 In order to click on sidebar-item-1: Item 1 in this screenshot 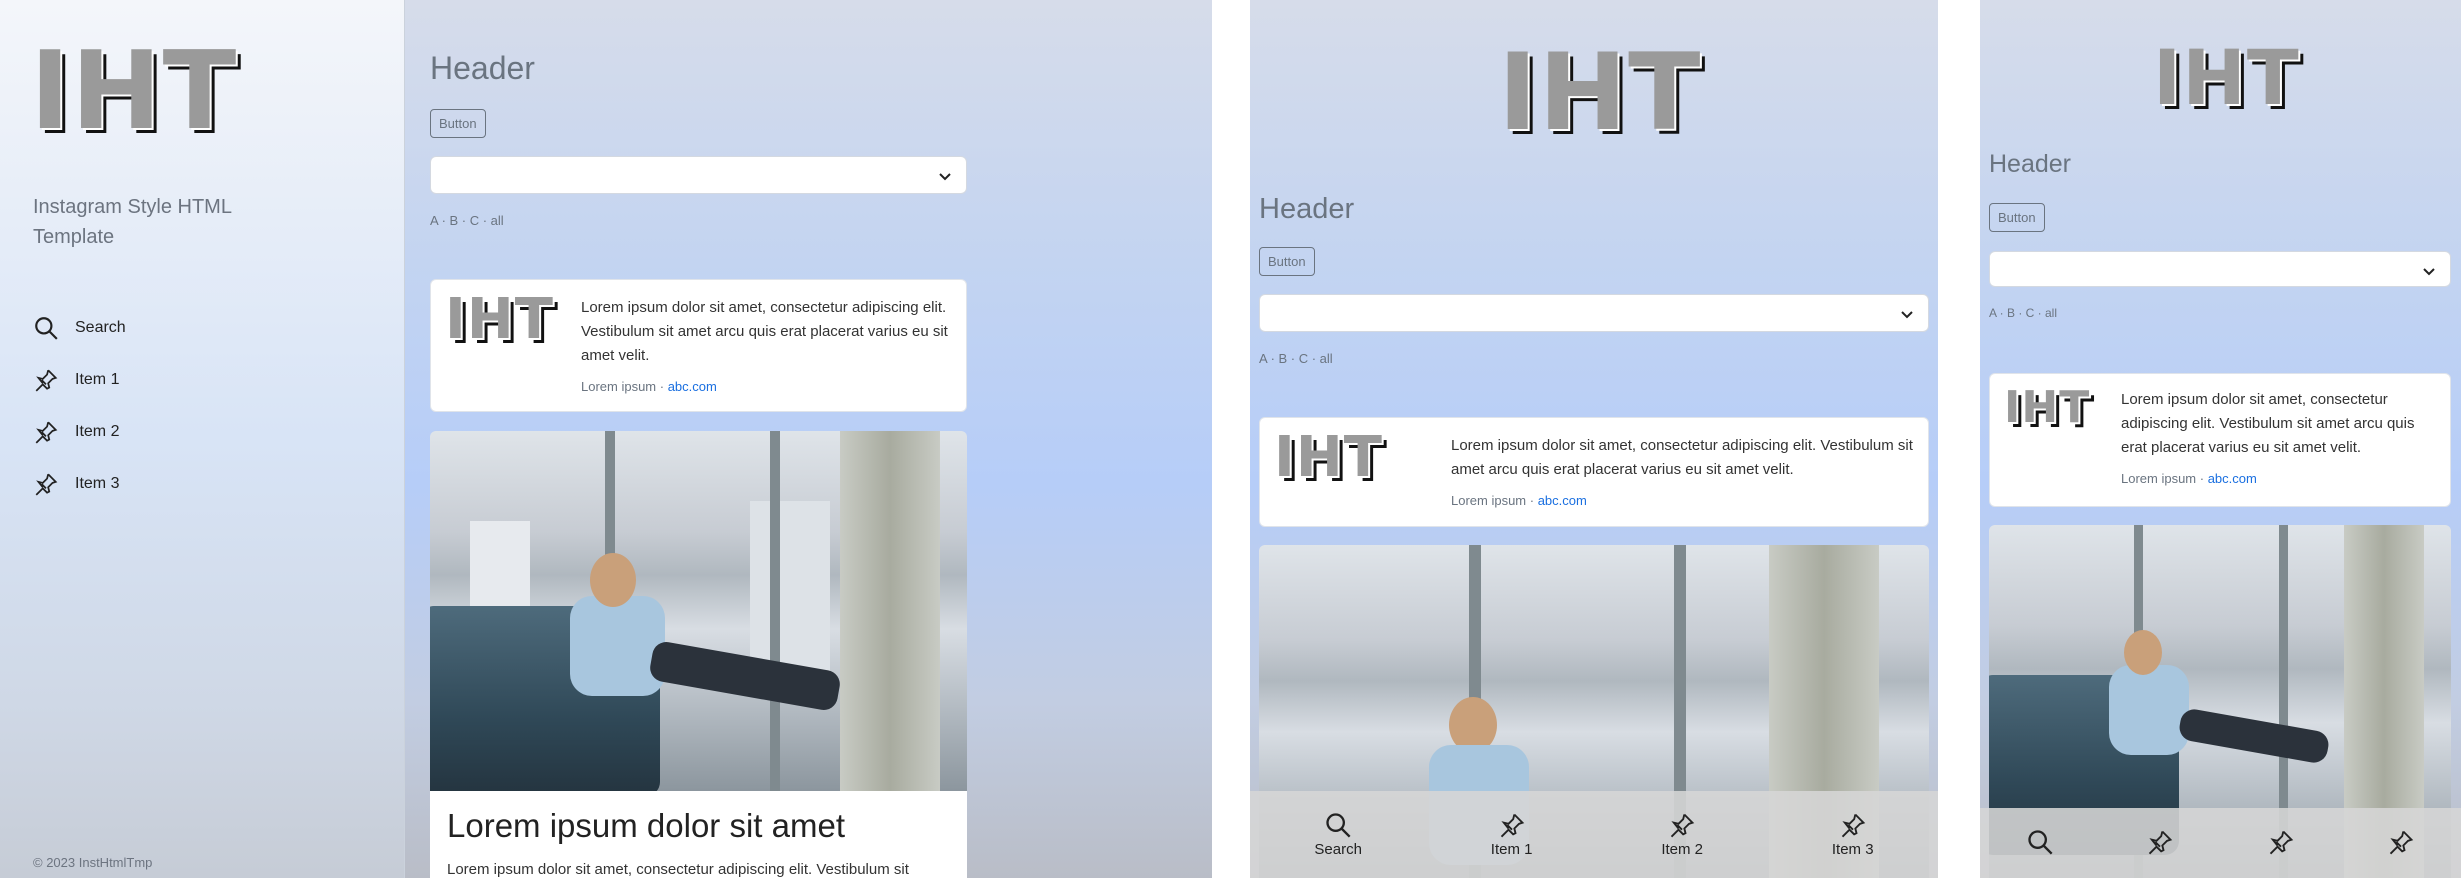, I will do `click(79, 380)`.